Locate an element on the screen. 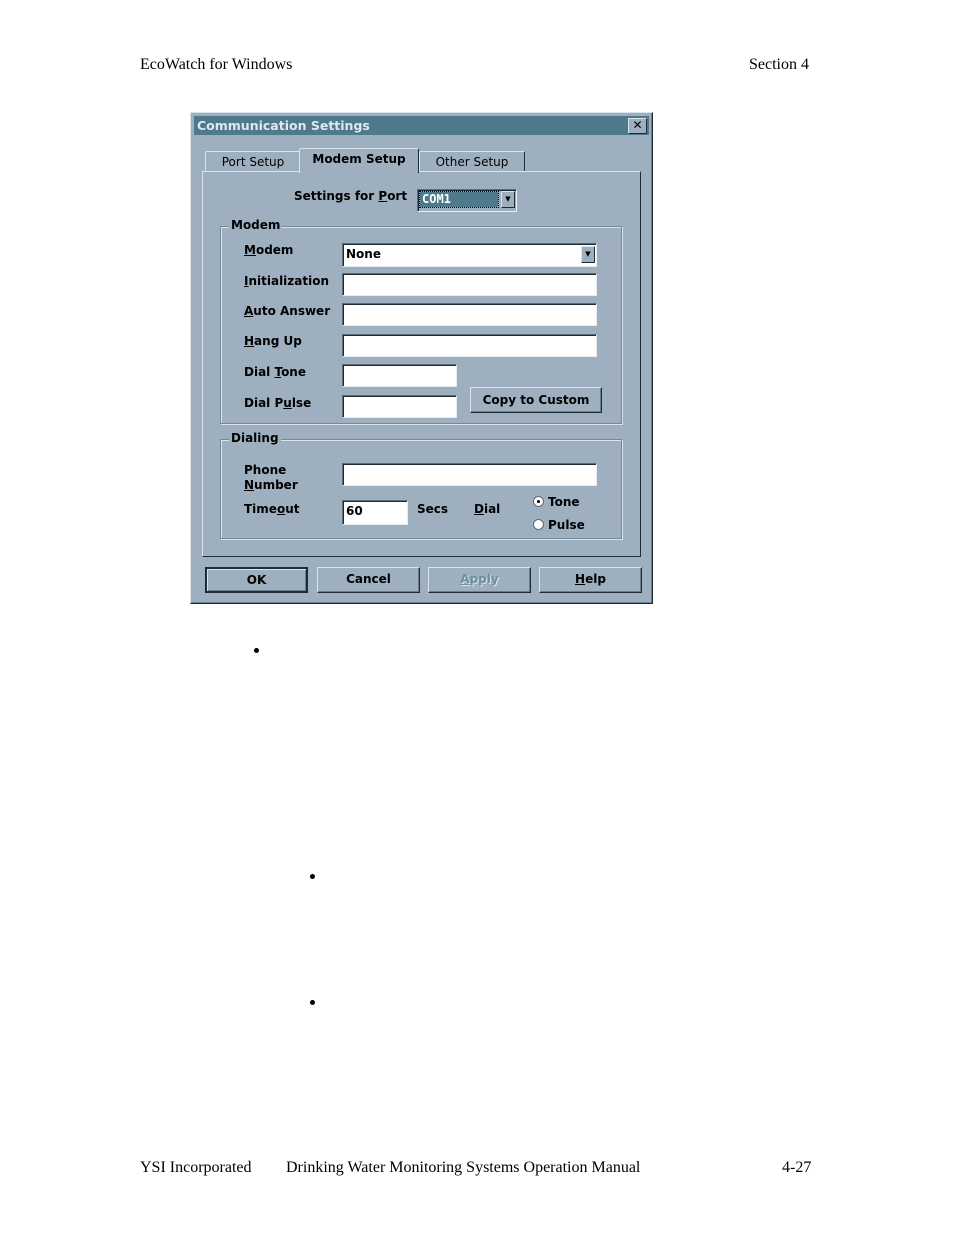  ok-button: OK is located at coordinates (256, 580).